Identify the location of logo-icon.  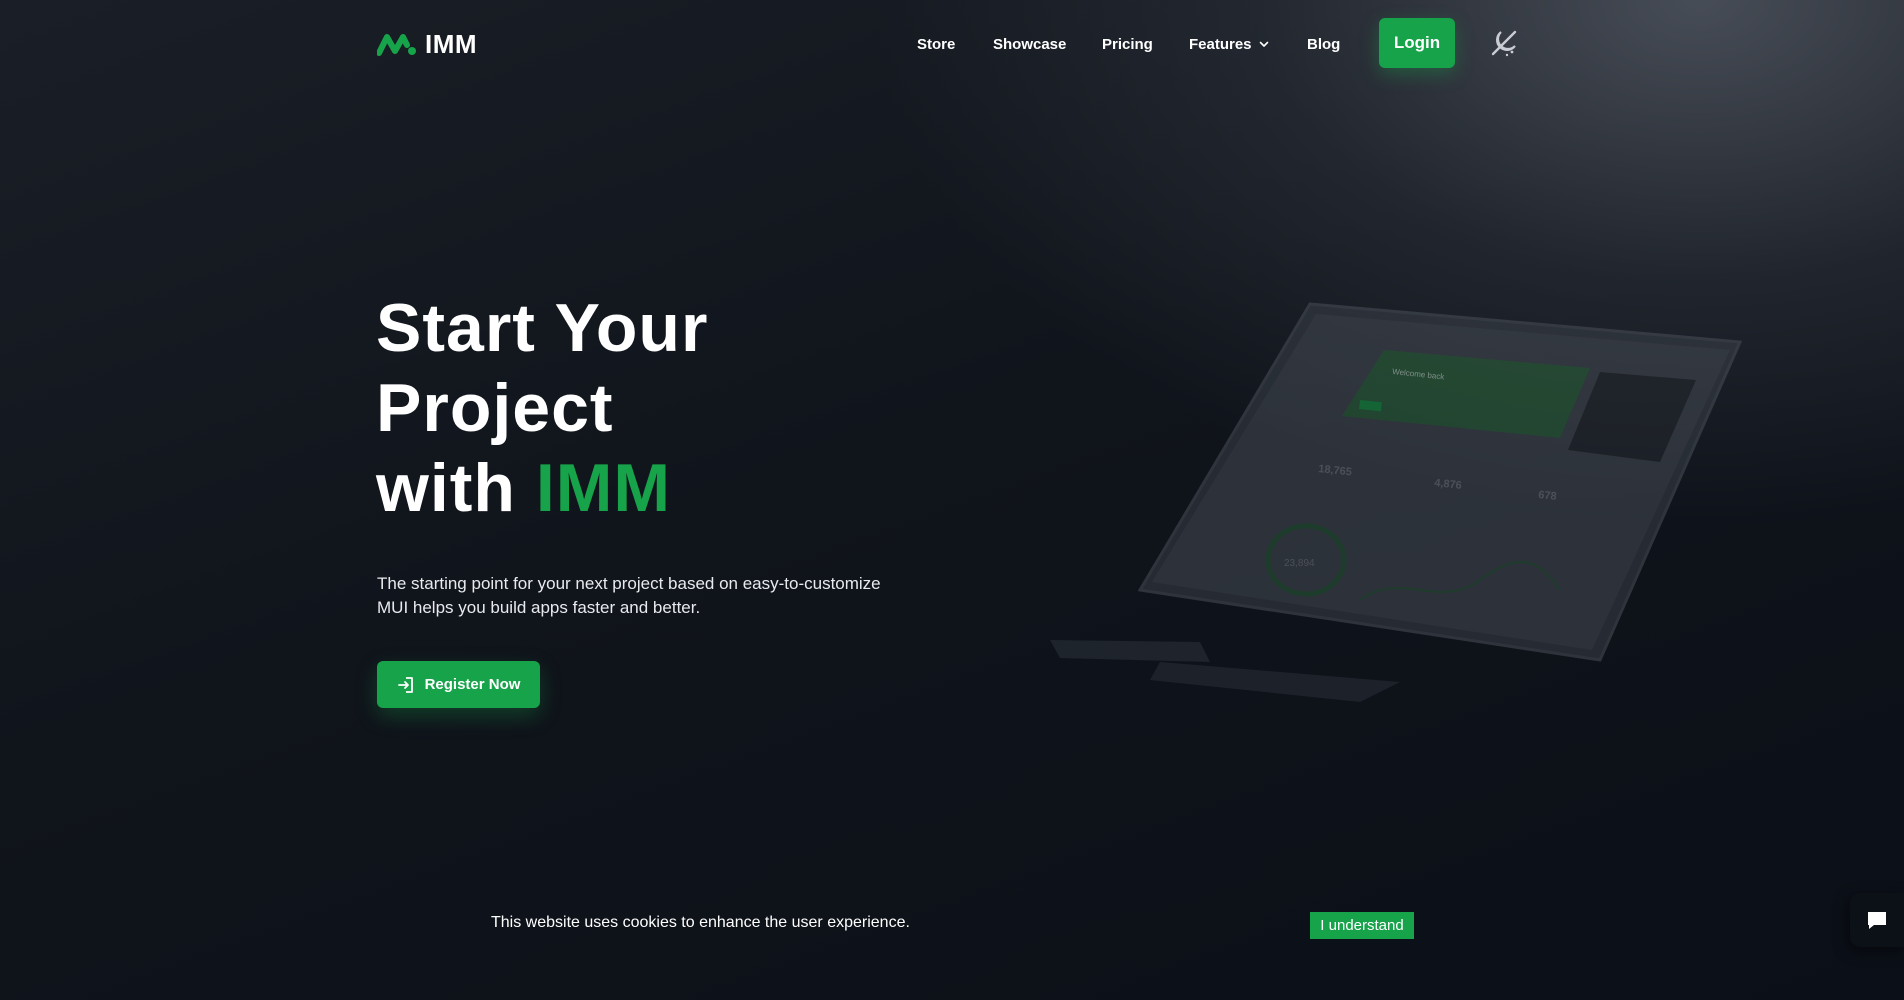
(396, 45).